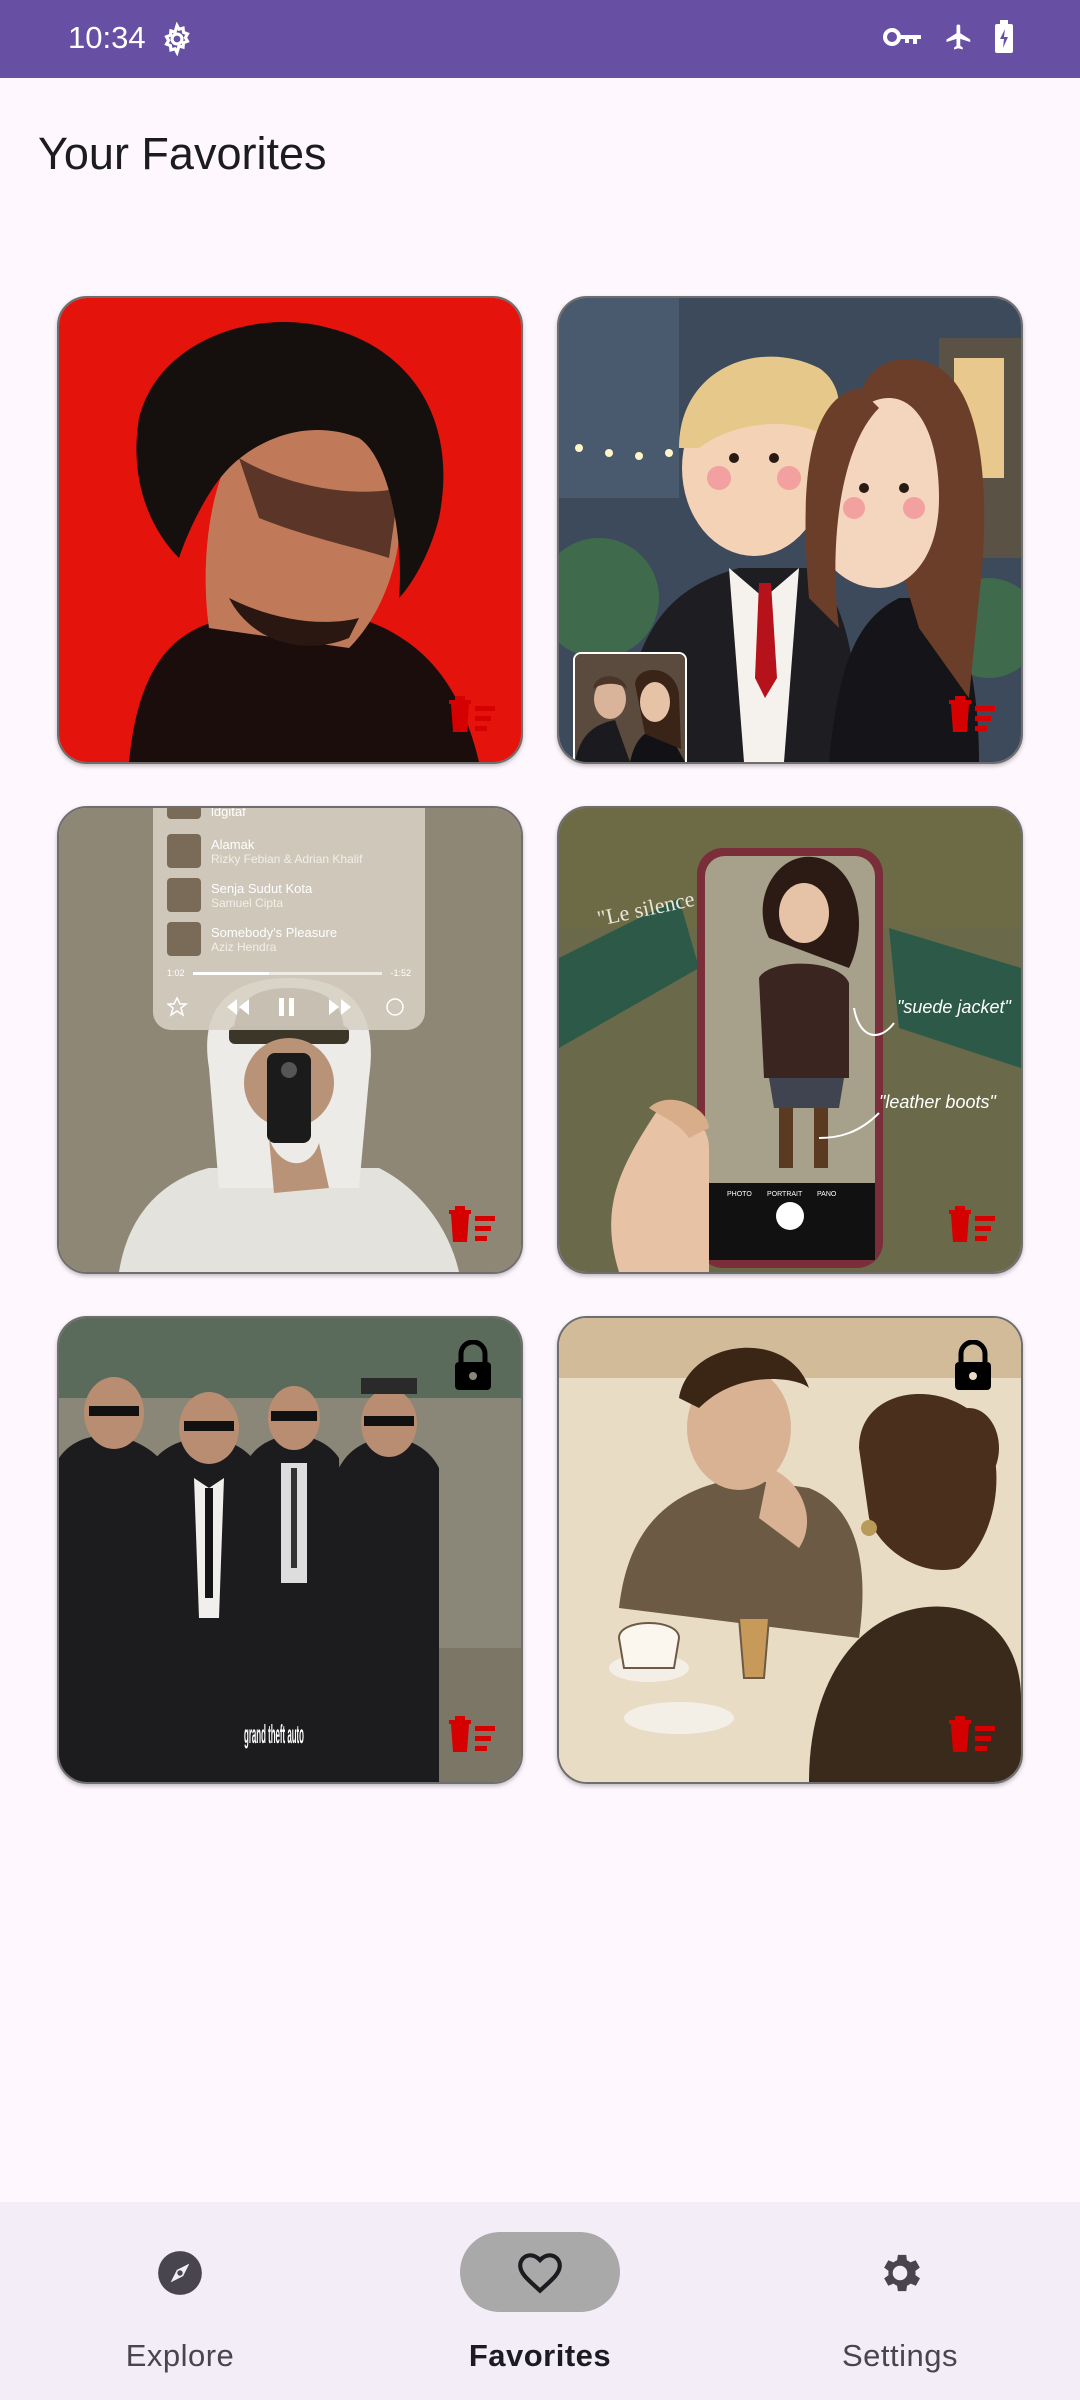 The image size is (1080, 2400). I want to click on camera-mode-text: PHOTO, so click(739, 1194).